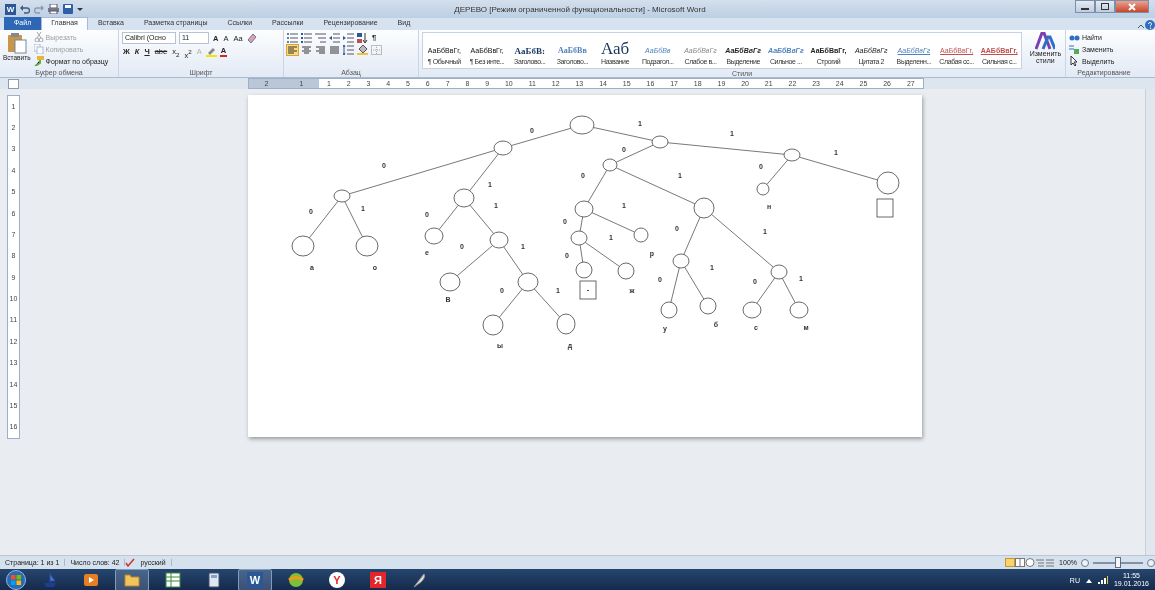  I want to click on close-button, so click(1132, 6).